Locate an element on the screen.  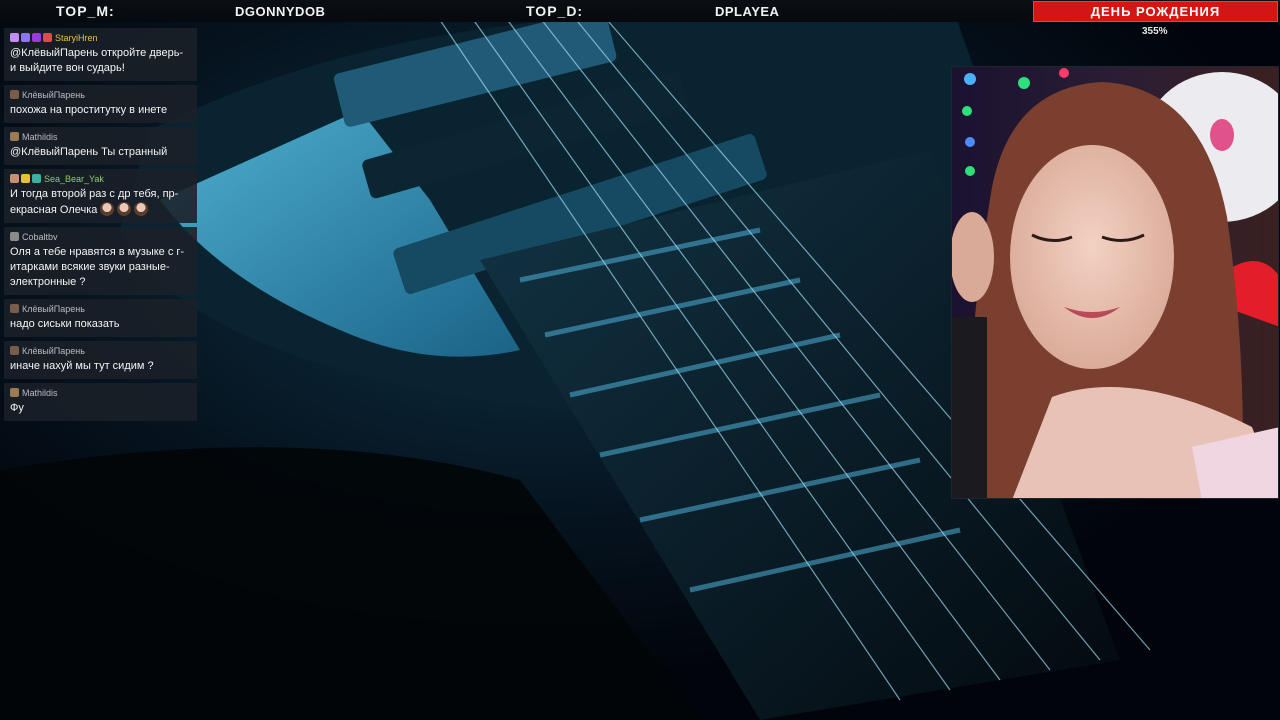
chat-message: КлёвыйПарень надо сиськи показать is located at coordinates (100, 318).